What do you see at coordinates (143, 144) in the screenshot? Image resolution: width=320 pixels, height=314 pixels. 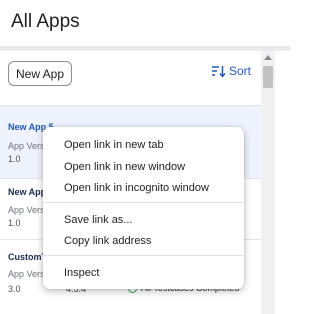 I see `menu-item-open-new-tab: Open link in new tab` at bounding box center [143, 144].